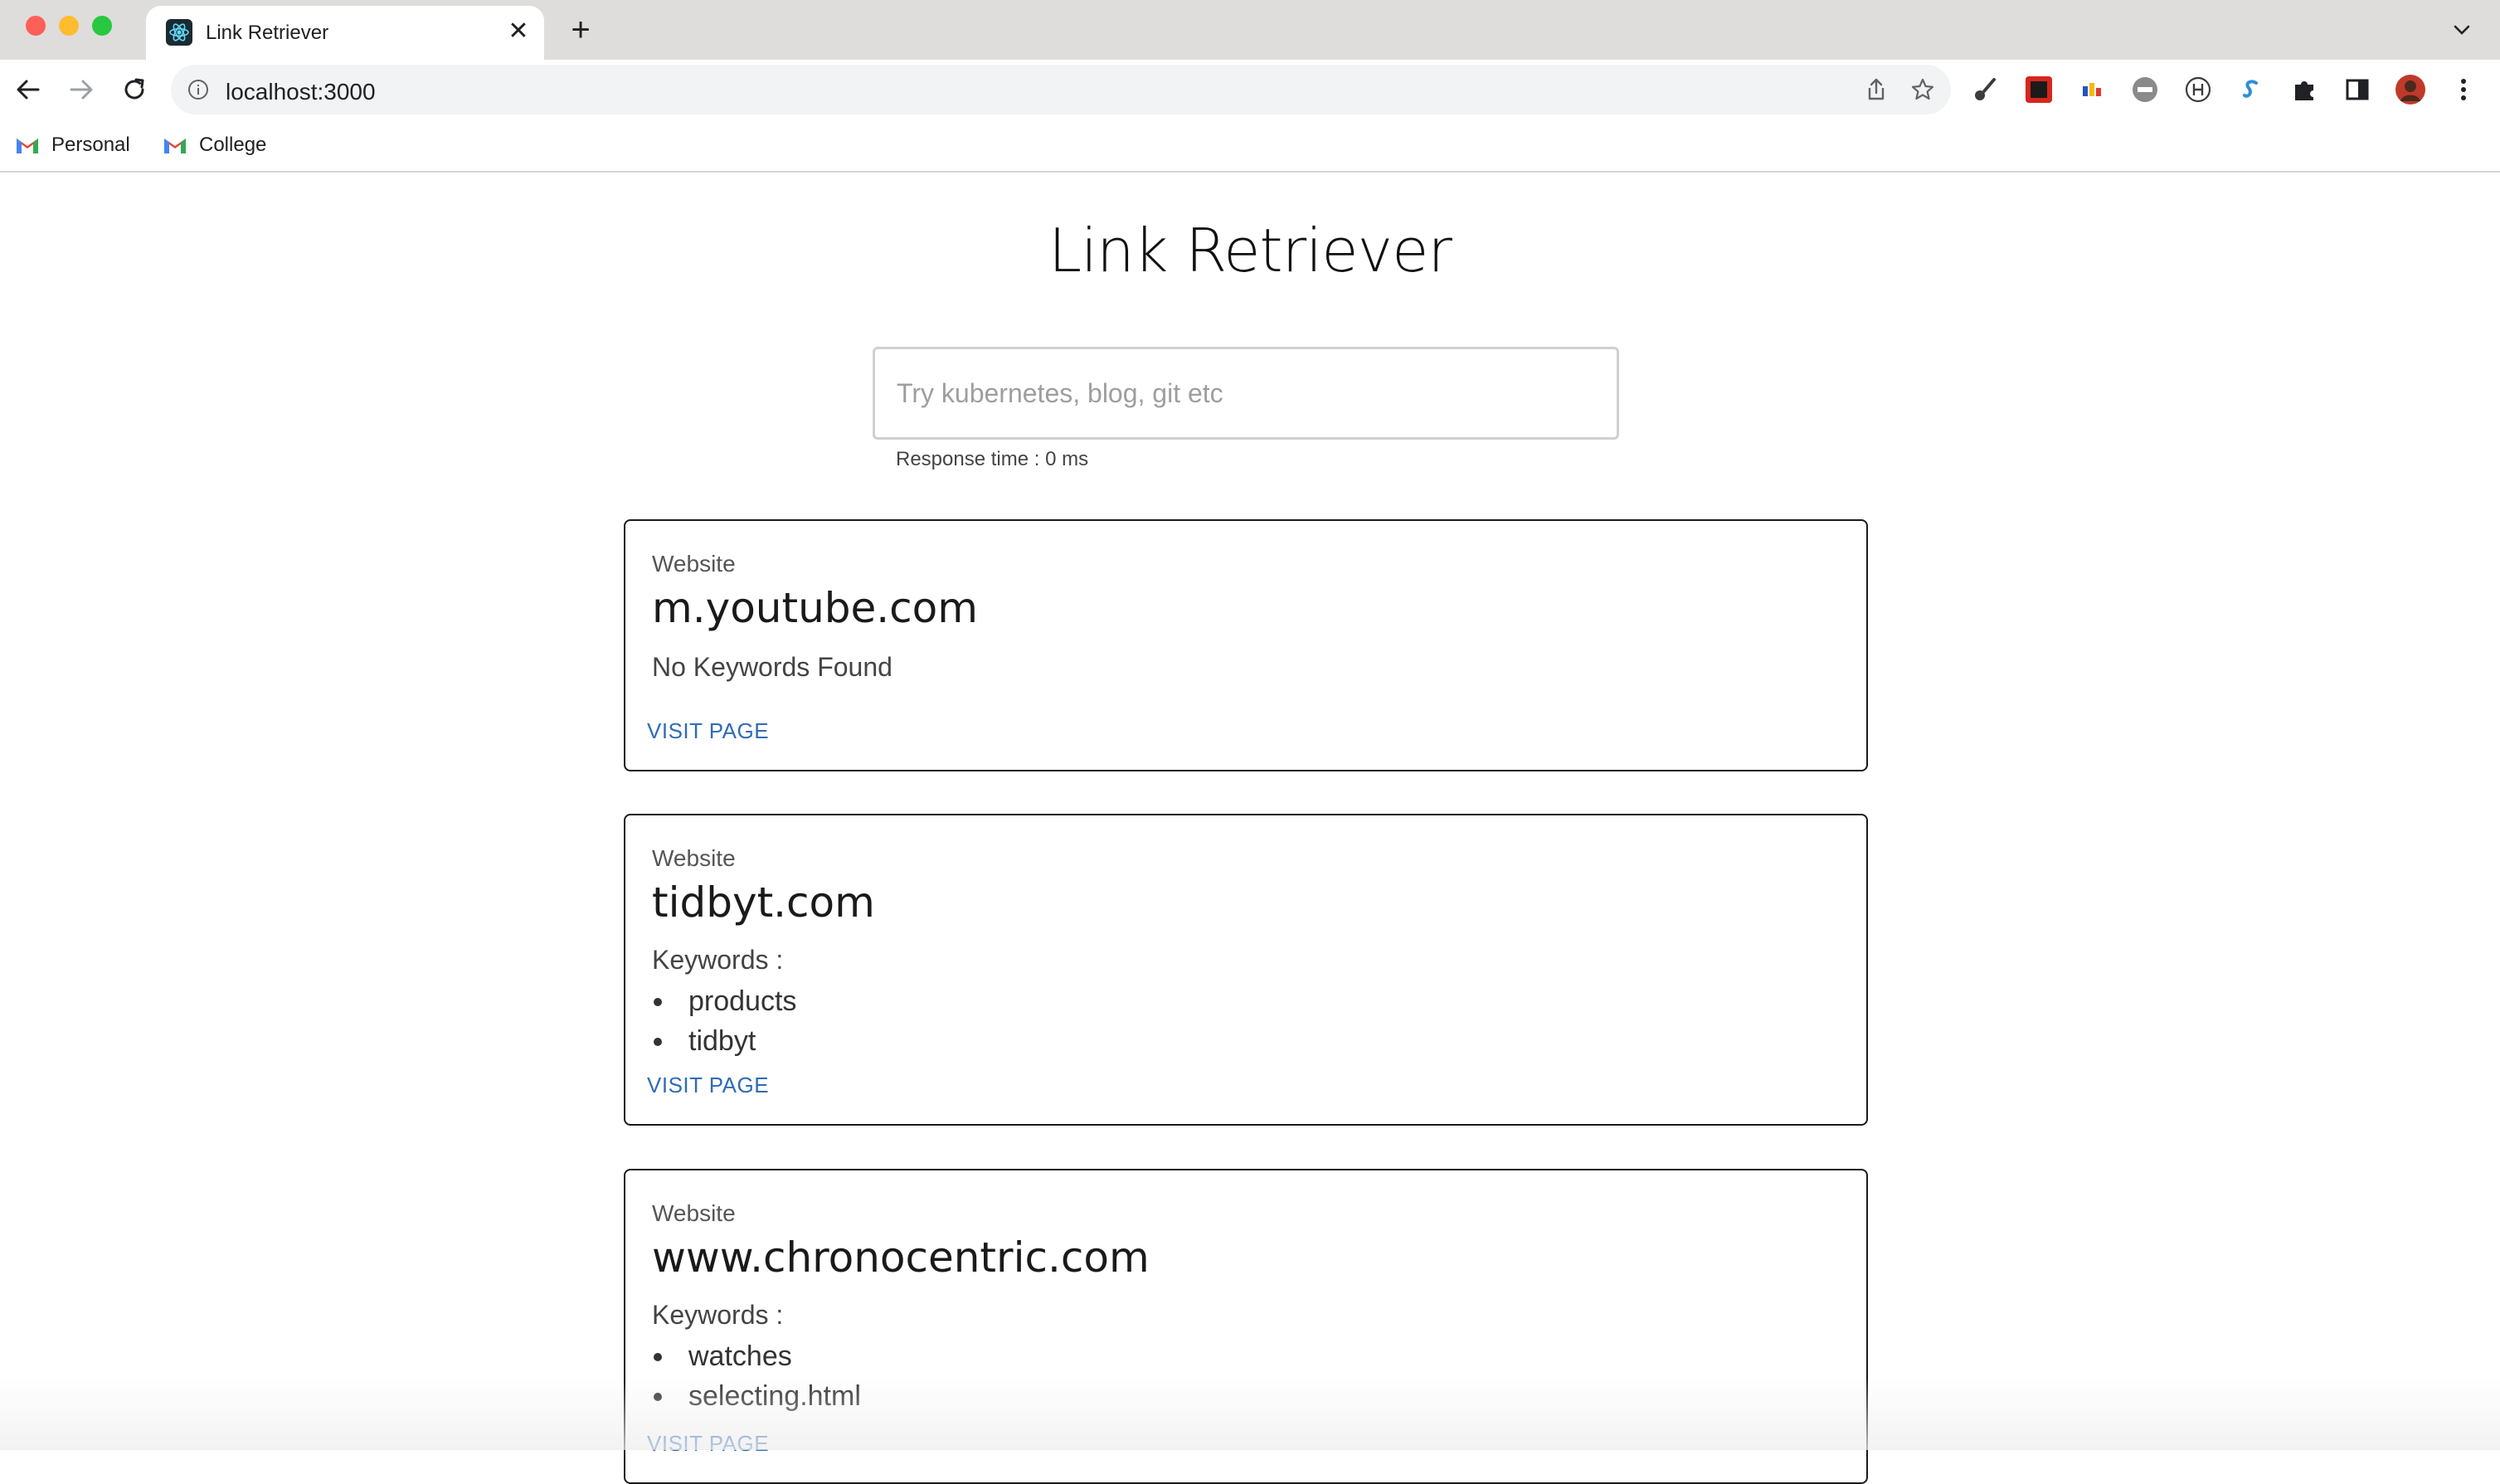 The image size is (2500, 1484). What do you see at coordinates (2198, 89) in the screenshot?
I see `h-circle-icon` at bounding box center [2198, 89].